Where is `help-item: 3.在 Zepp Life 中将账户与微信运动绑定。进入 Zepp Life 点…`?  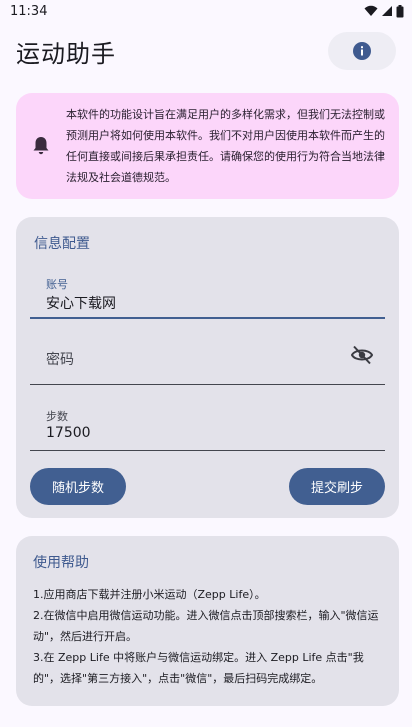 help-item: 3.在 Zepp Life 中将账户与微信运动绑定。进入 Zepp Life 点… is located at coordinates (198, 668).